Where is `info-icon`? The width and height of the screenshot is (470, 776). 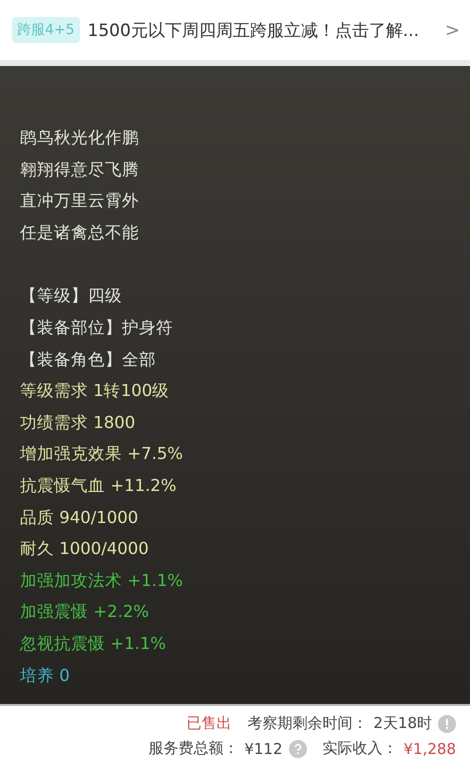 info-icon is located at coordinates (447, 723).